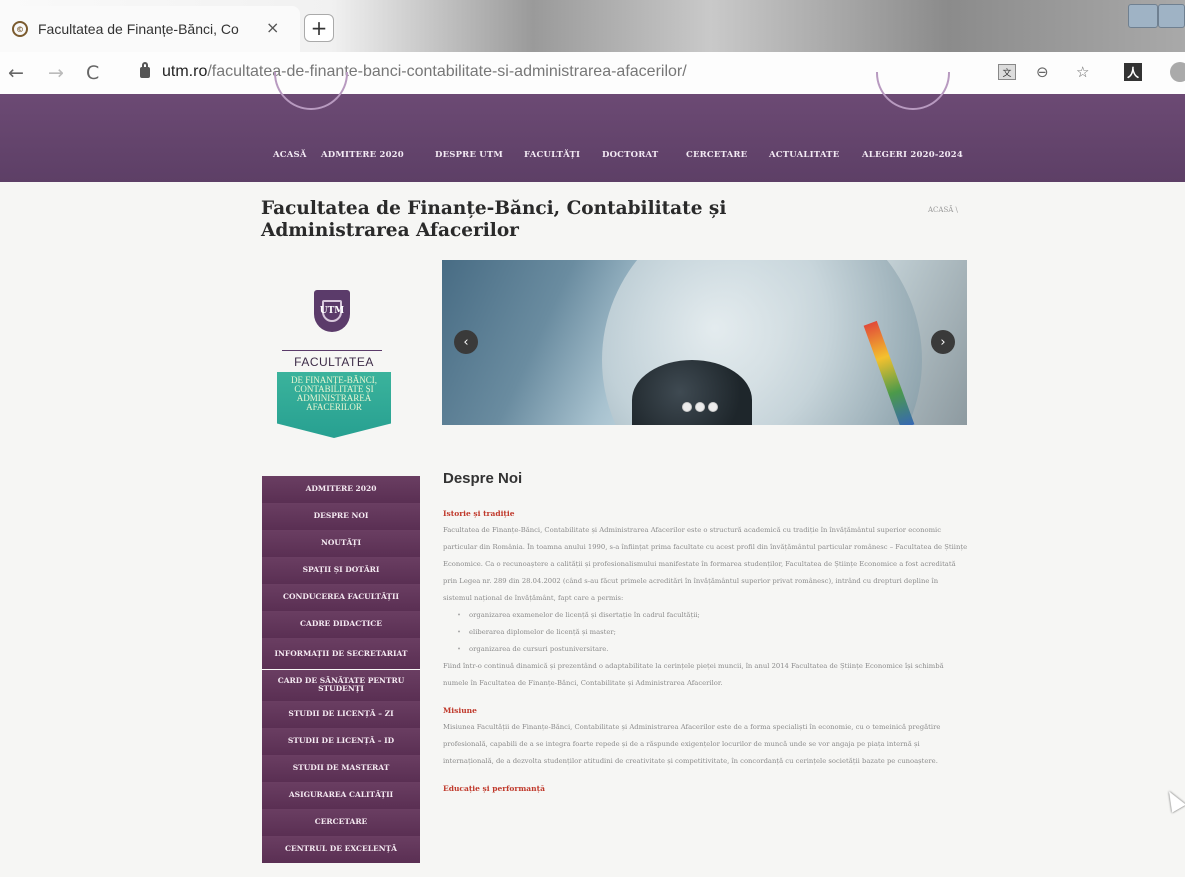 The height and width of the screenshot is (877, 1185). What do you see at coordinates (704, 342) in the screenshot?
I see `image-slider: ‹ ›` at bounding box center [704, 342].